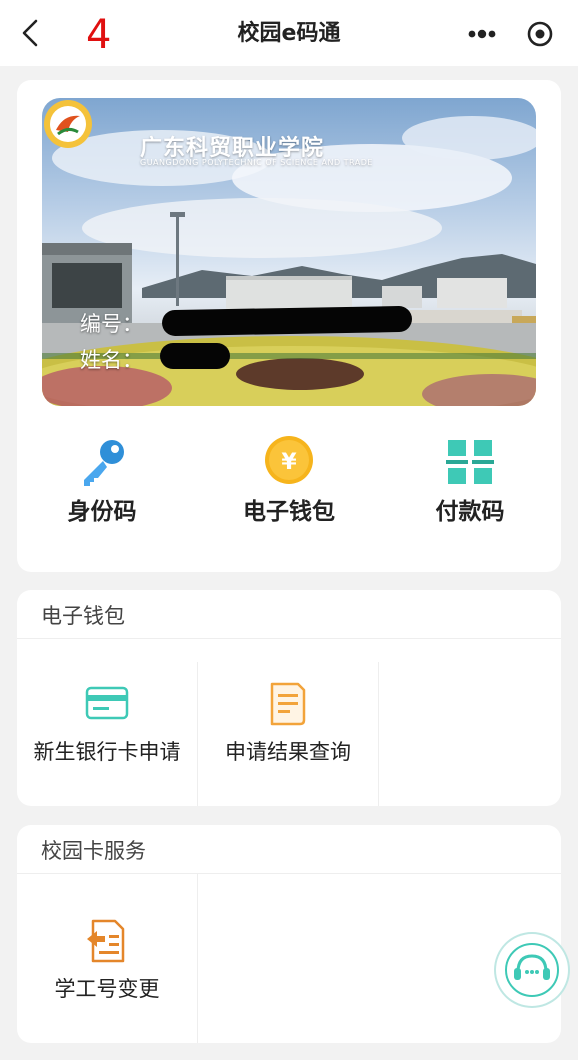 The image size is (578, 1060). I want to click on result-query-label: 申请结果查询, so click(288, 752).